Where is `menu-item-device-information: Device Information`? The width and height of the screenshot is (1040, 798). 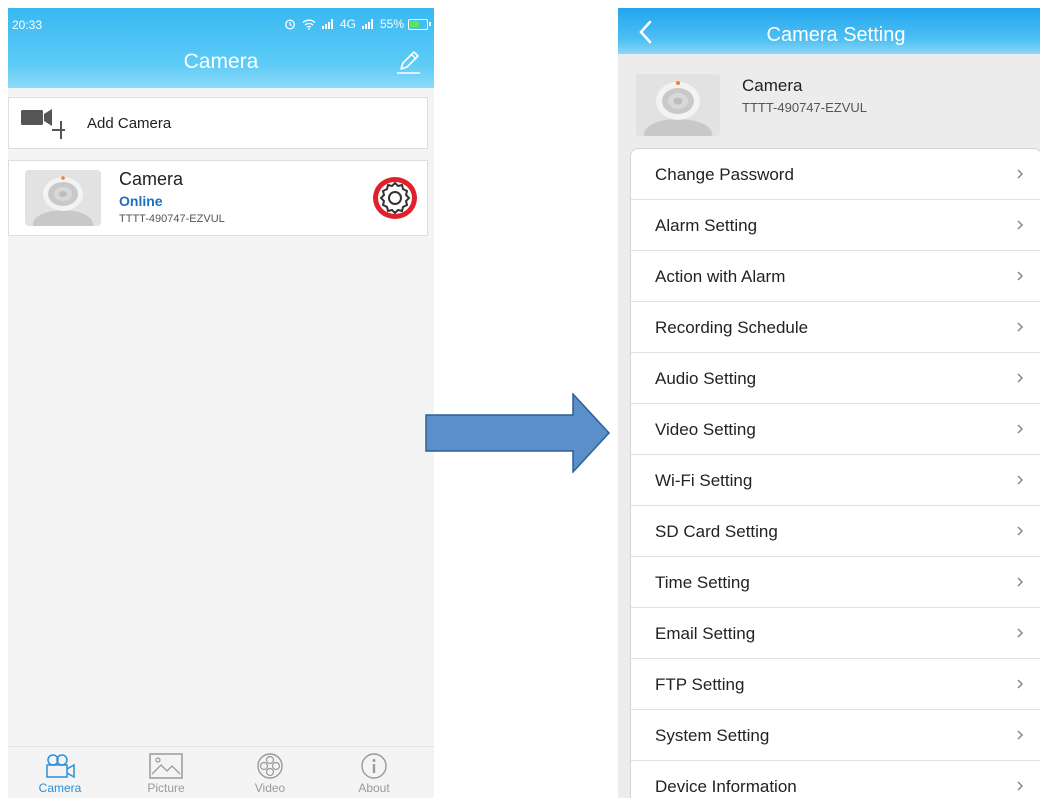
menu-item-device-information: Device Information is located at coordinates (835, 779).